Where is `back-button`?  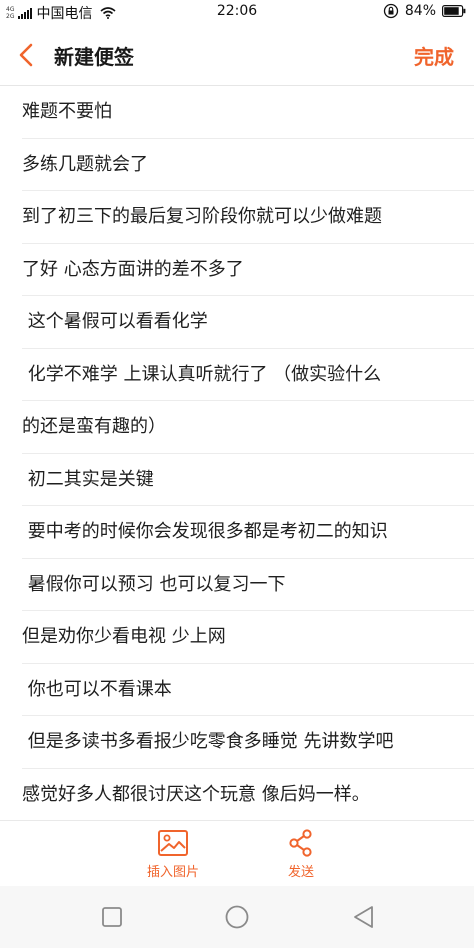
back-button is located at coordinates (27, 55).